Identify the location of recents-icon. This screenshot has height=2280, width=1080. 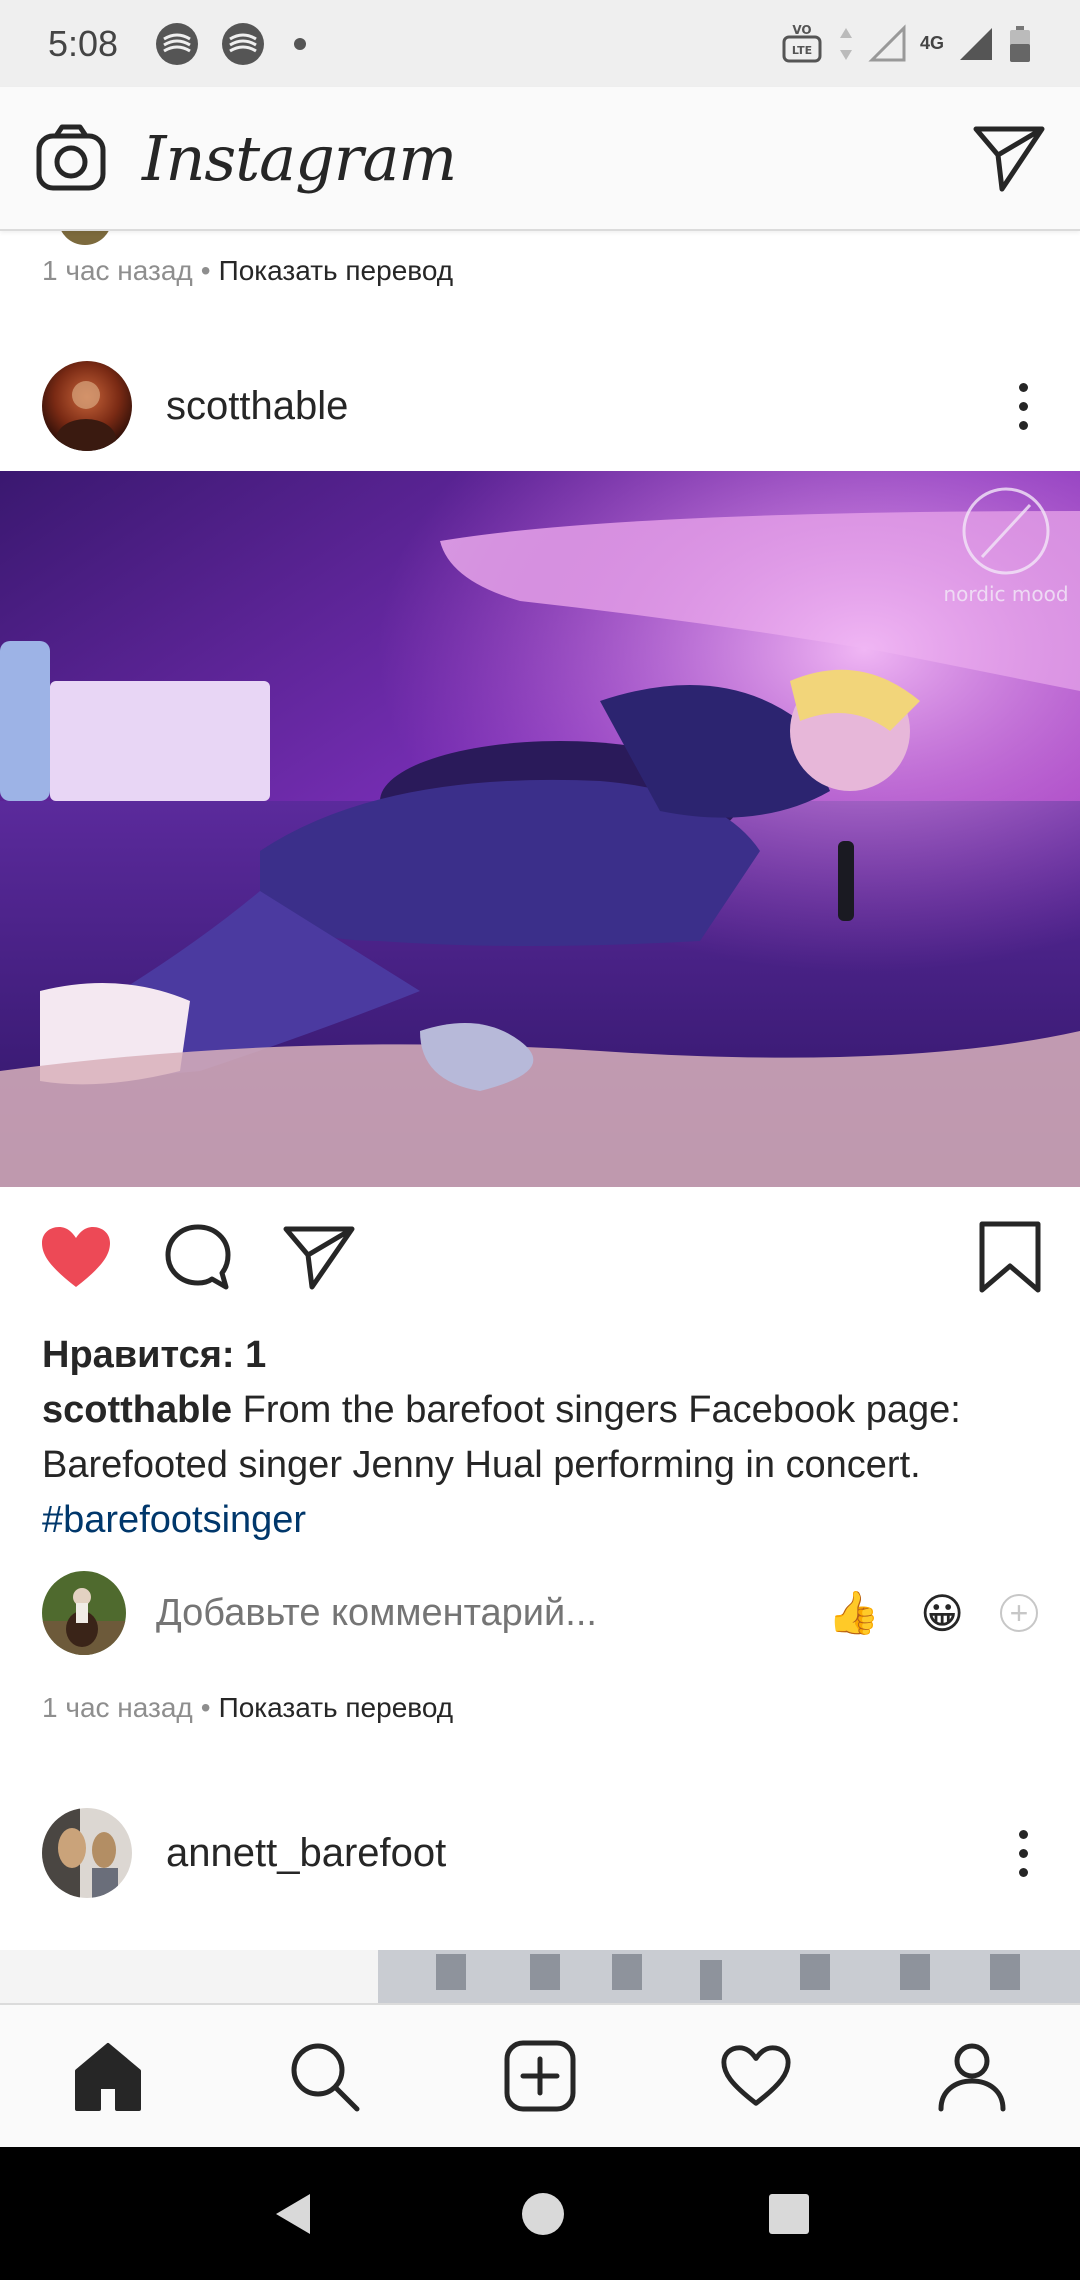
(789, 2214).